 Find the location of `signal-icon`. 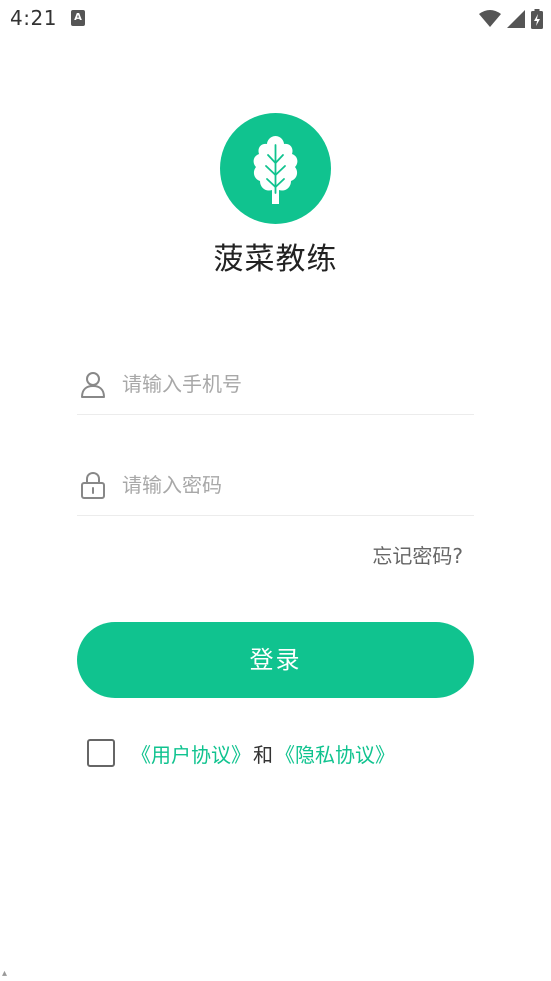

signal-icon is located at coordinates (516, 19).